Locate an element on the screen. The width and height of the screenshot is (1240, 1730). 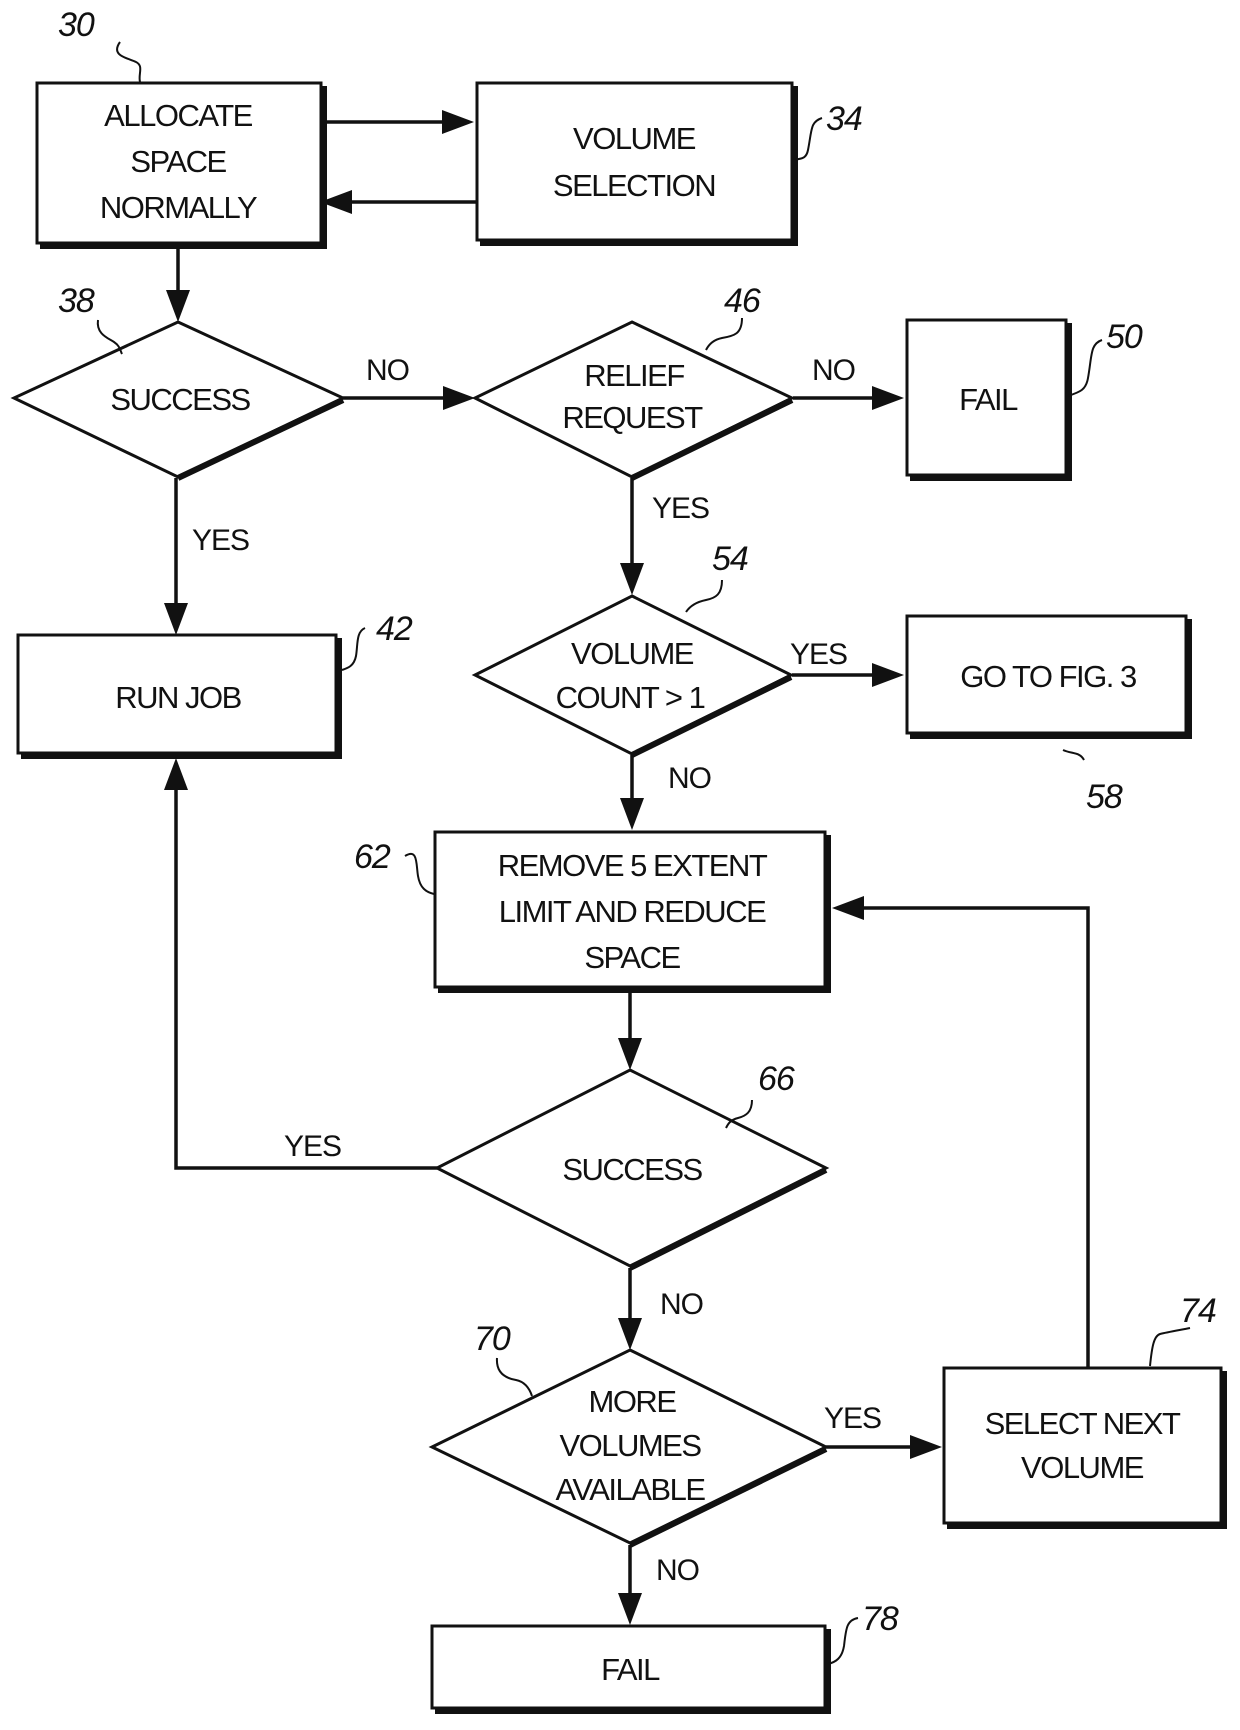
ref-34: 34 is located at coordinates (844, 119).